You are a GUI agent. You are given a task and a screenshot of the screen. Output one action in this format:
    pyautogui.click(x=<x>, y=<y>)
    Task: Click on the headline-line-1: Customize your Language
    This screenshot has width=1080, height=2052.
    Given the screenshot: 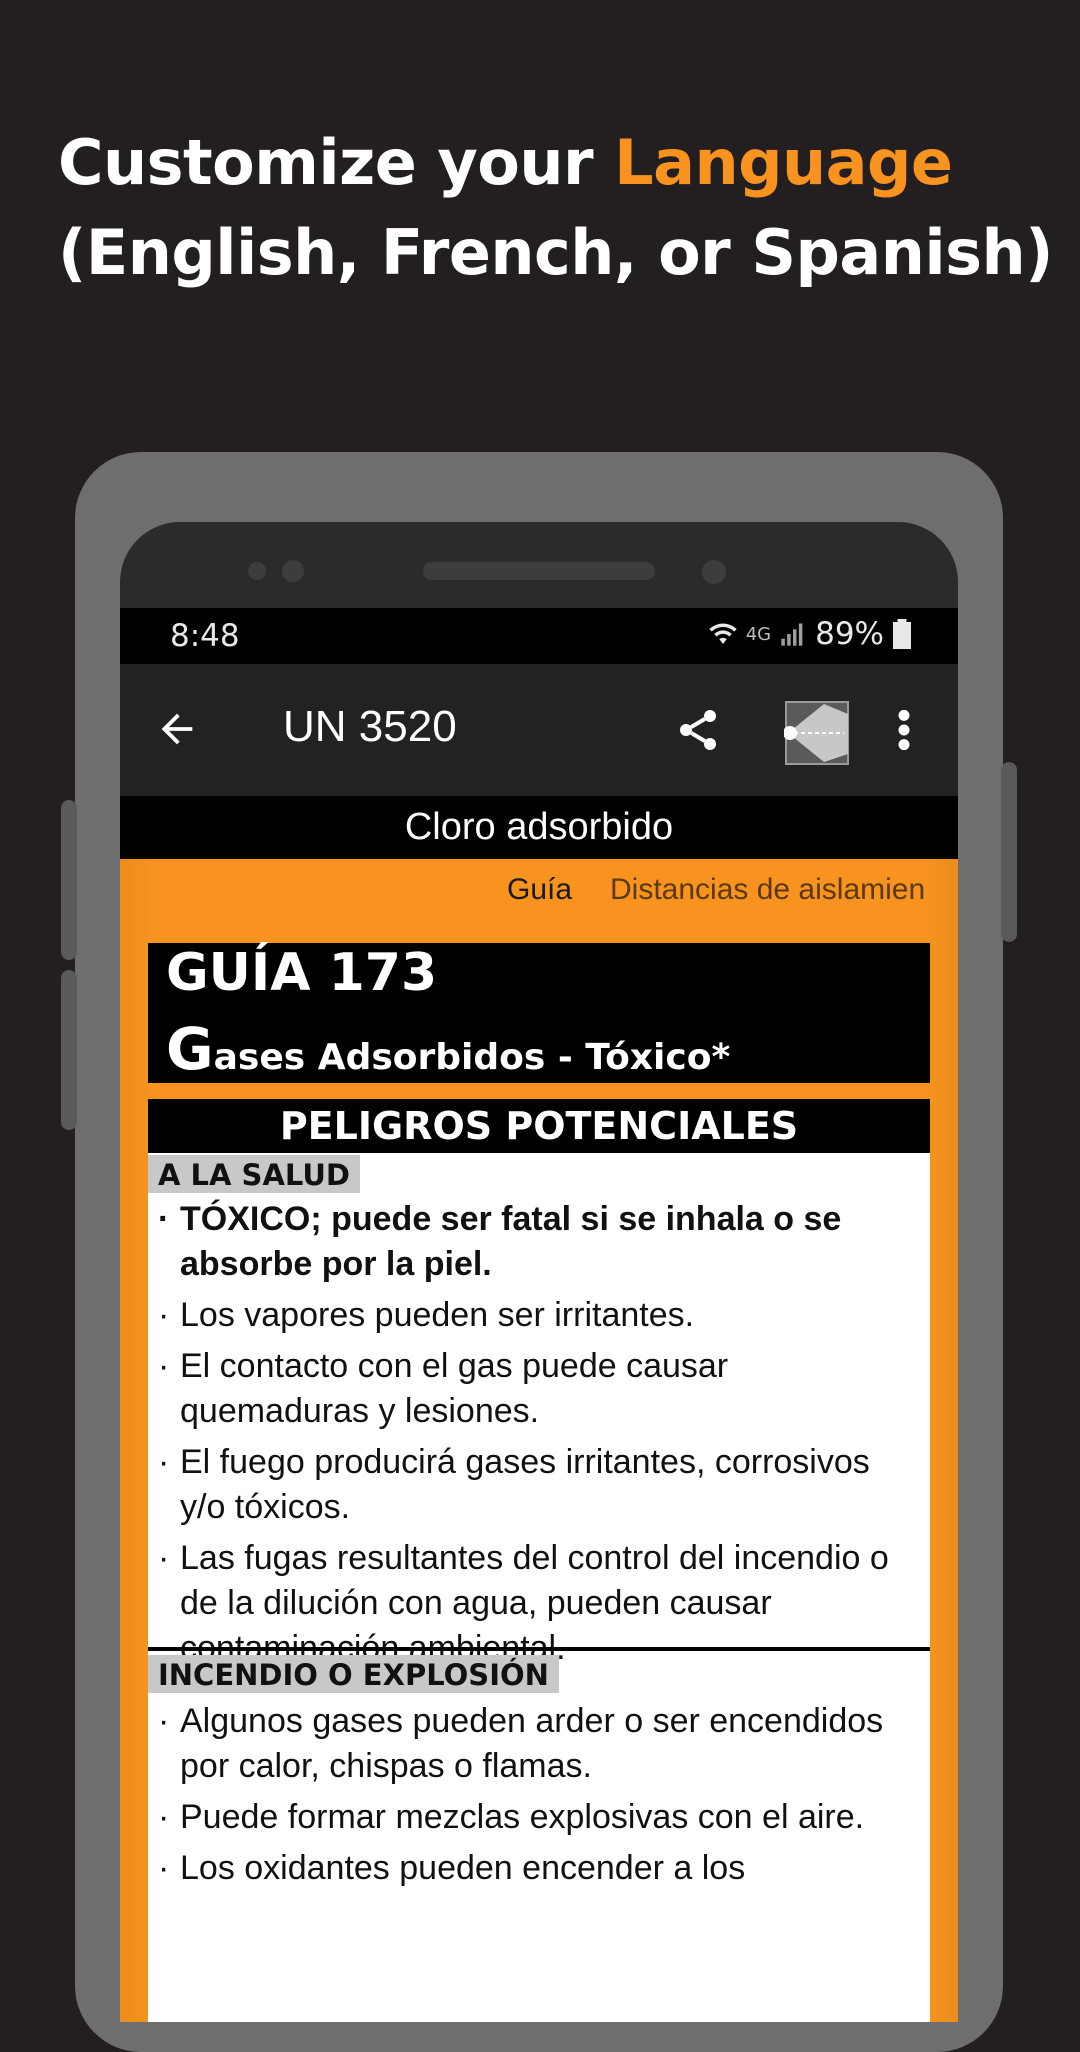 What is the action you would take?
    pyautogui.click(x=555, y=163)
    